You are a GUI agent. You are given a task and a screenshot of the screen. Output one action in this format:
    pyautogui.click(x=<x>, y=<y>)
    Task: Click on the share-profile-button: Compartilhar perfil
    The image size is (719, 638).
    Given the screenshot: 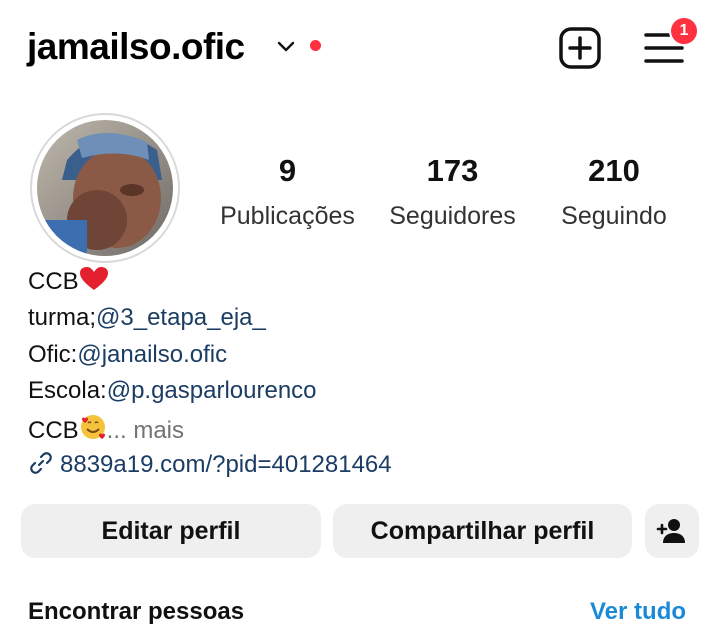 What is the action you would take?
    pyautogui.click(x=482, y=531)
    